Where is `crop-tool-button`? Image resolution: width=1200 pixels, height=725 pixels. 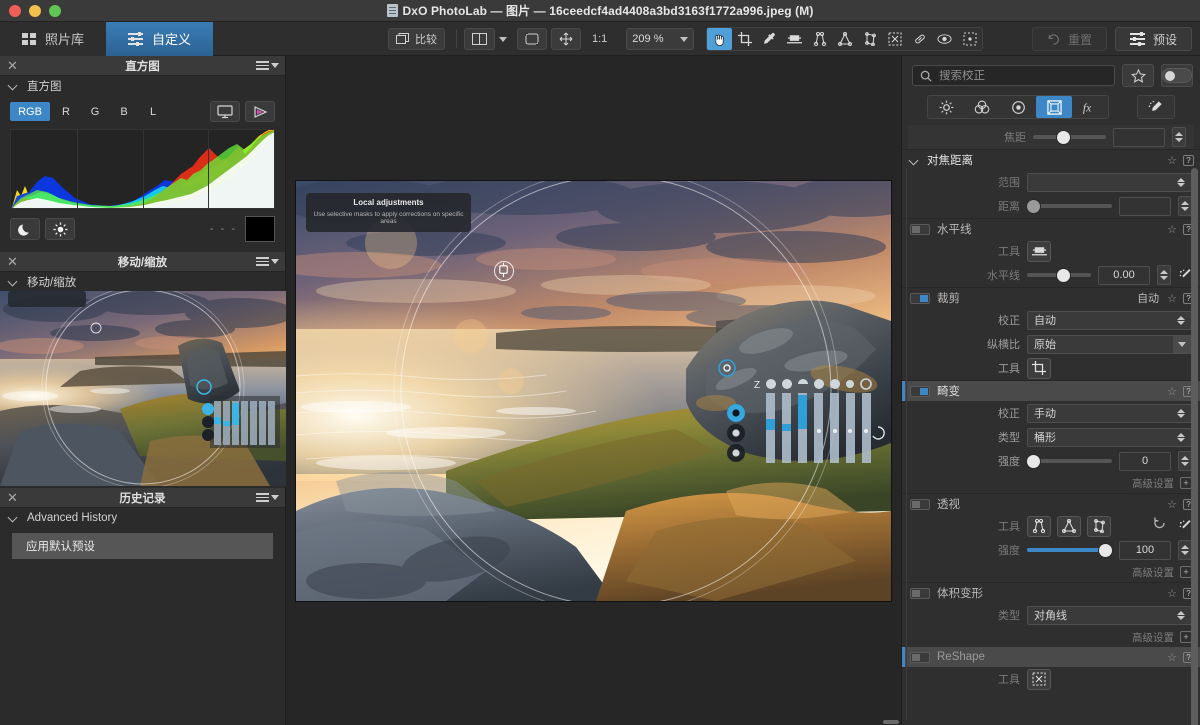
crop-tool-button is located at coordinates (1039, 368).